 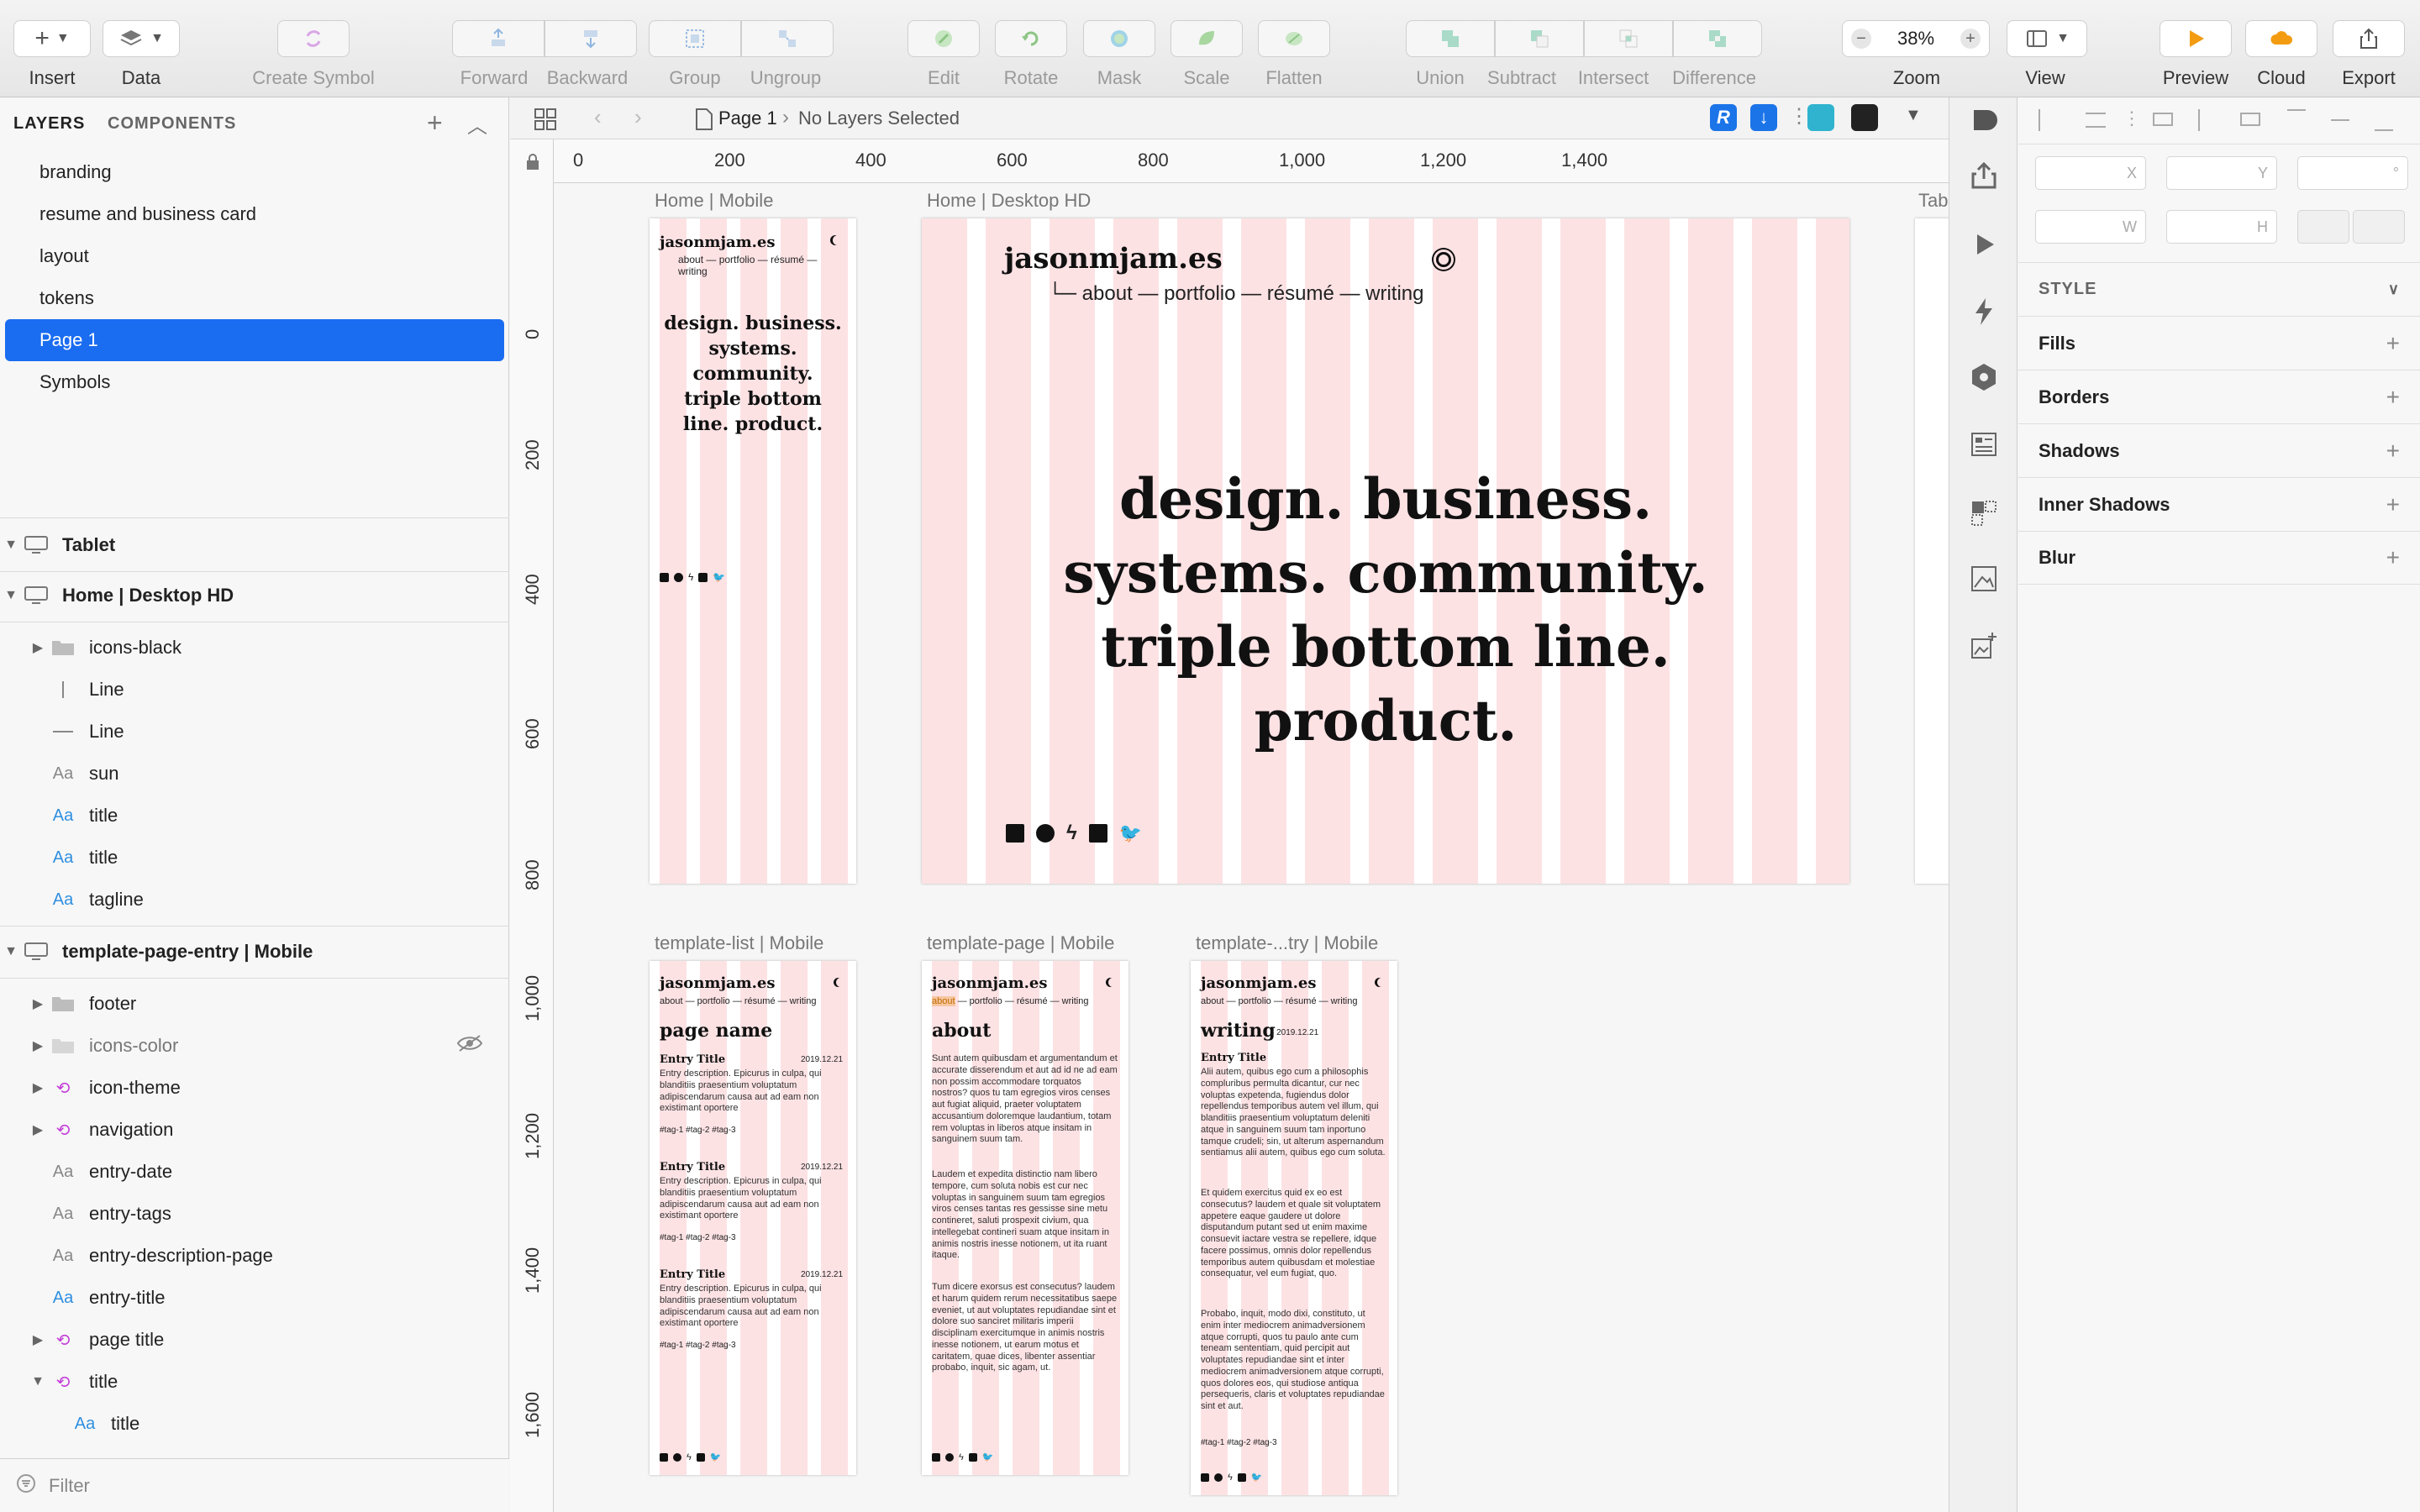 I want to click on cloud-button, so click(x=2281, y=38).